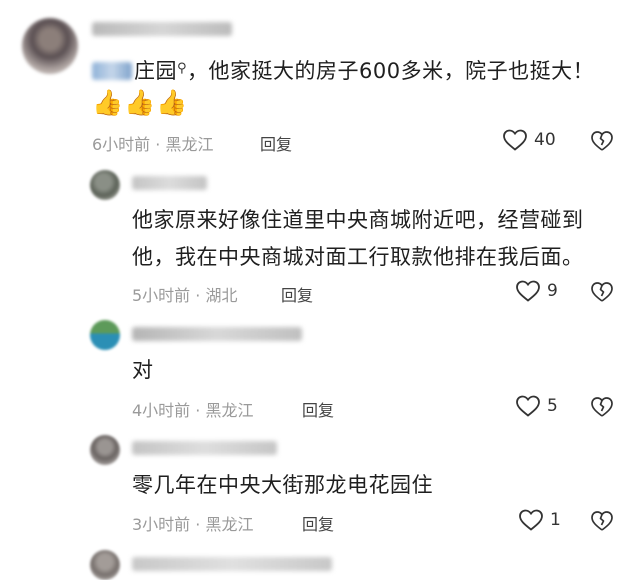 This screenshot has width=640, height=580. I want to click on comment-meta: 3小时前 · 黑龙江, so click(192, 523).